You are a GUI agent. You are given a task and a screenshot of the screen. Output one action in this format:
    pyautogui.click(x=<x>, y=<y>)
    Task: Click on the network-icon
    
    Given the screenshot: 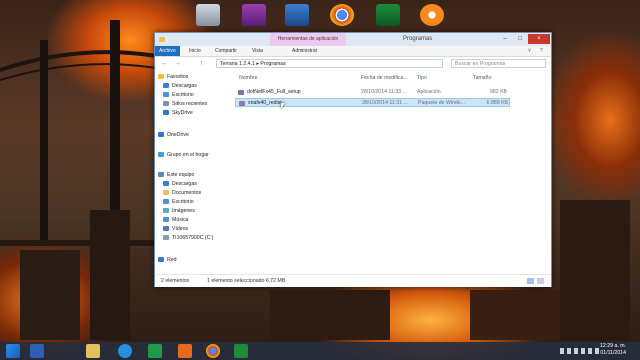 What is the action you would take?
    pyautogui.click(x=161, y=260)
    